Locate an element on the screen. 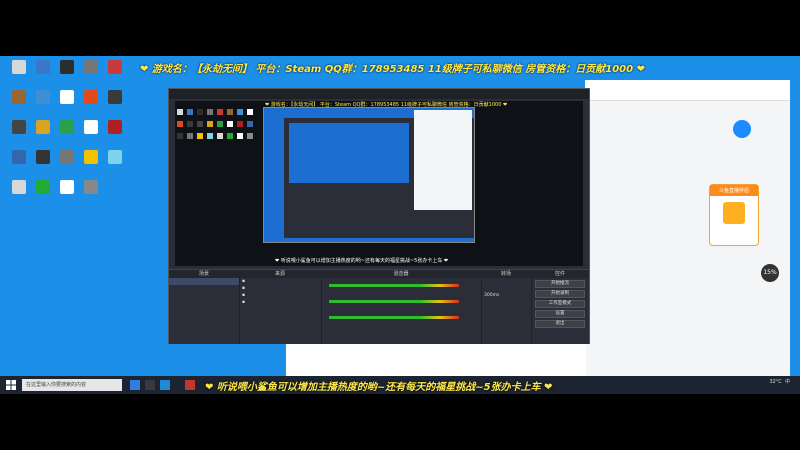  nested-app is located at coordinates (443, 160).